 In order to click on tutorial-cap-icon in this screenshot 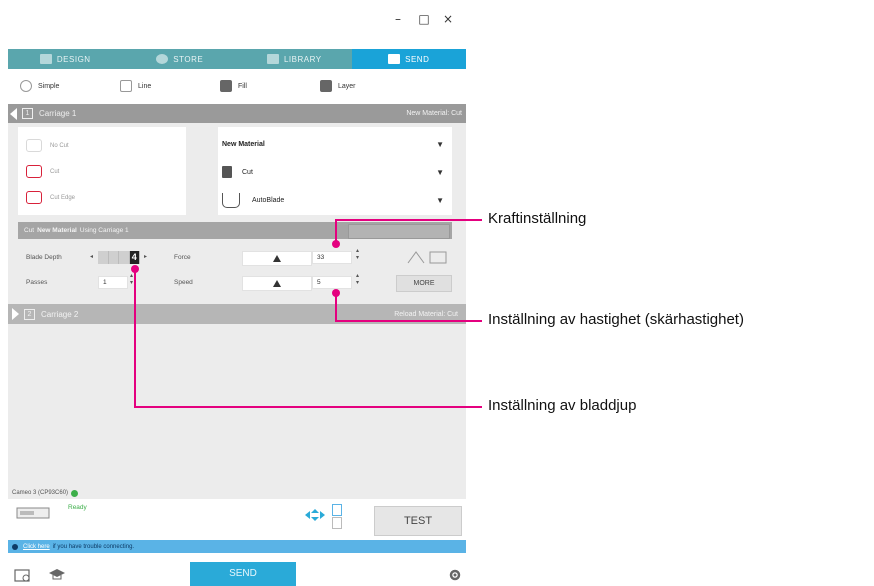, I will do `click(57, 575)`.